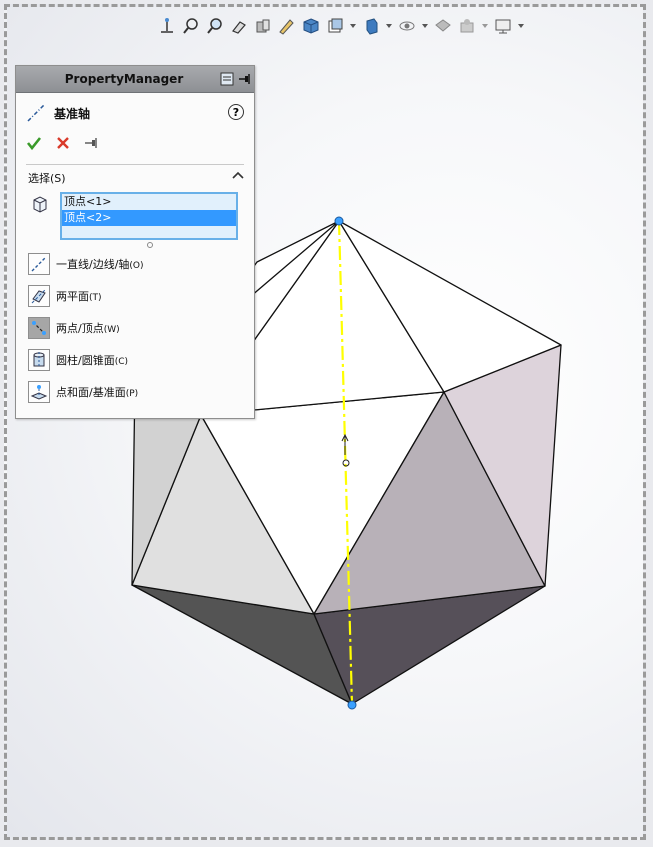 This screenshot has height=847, width=653. Describe the element at coordinates (236, 112) in the screenshot. I see `help-button: ?` at that location.